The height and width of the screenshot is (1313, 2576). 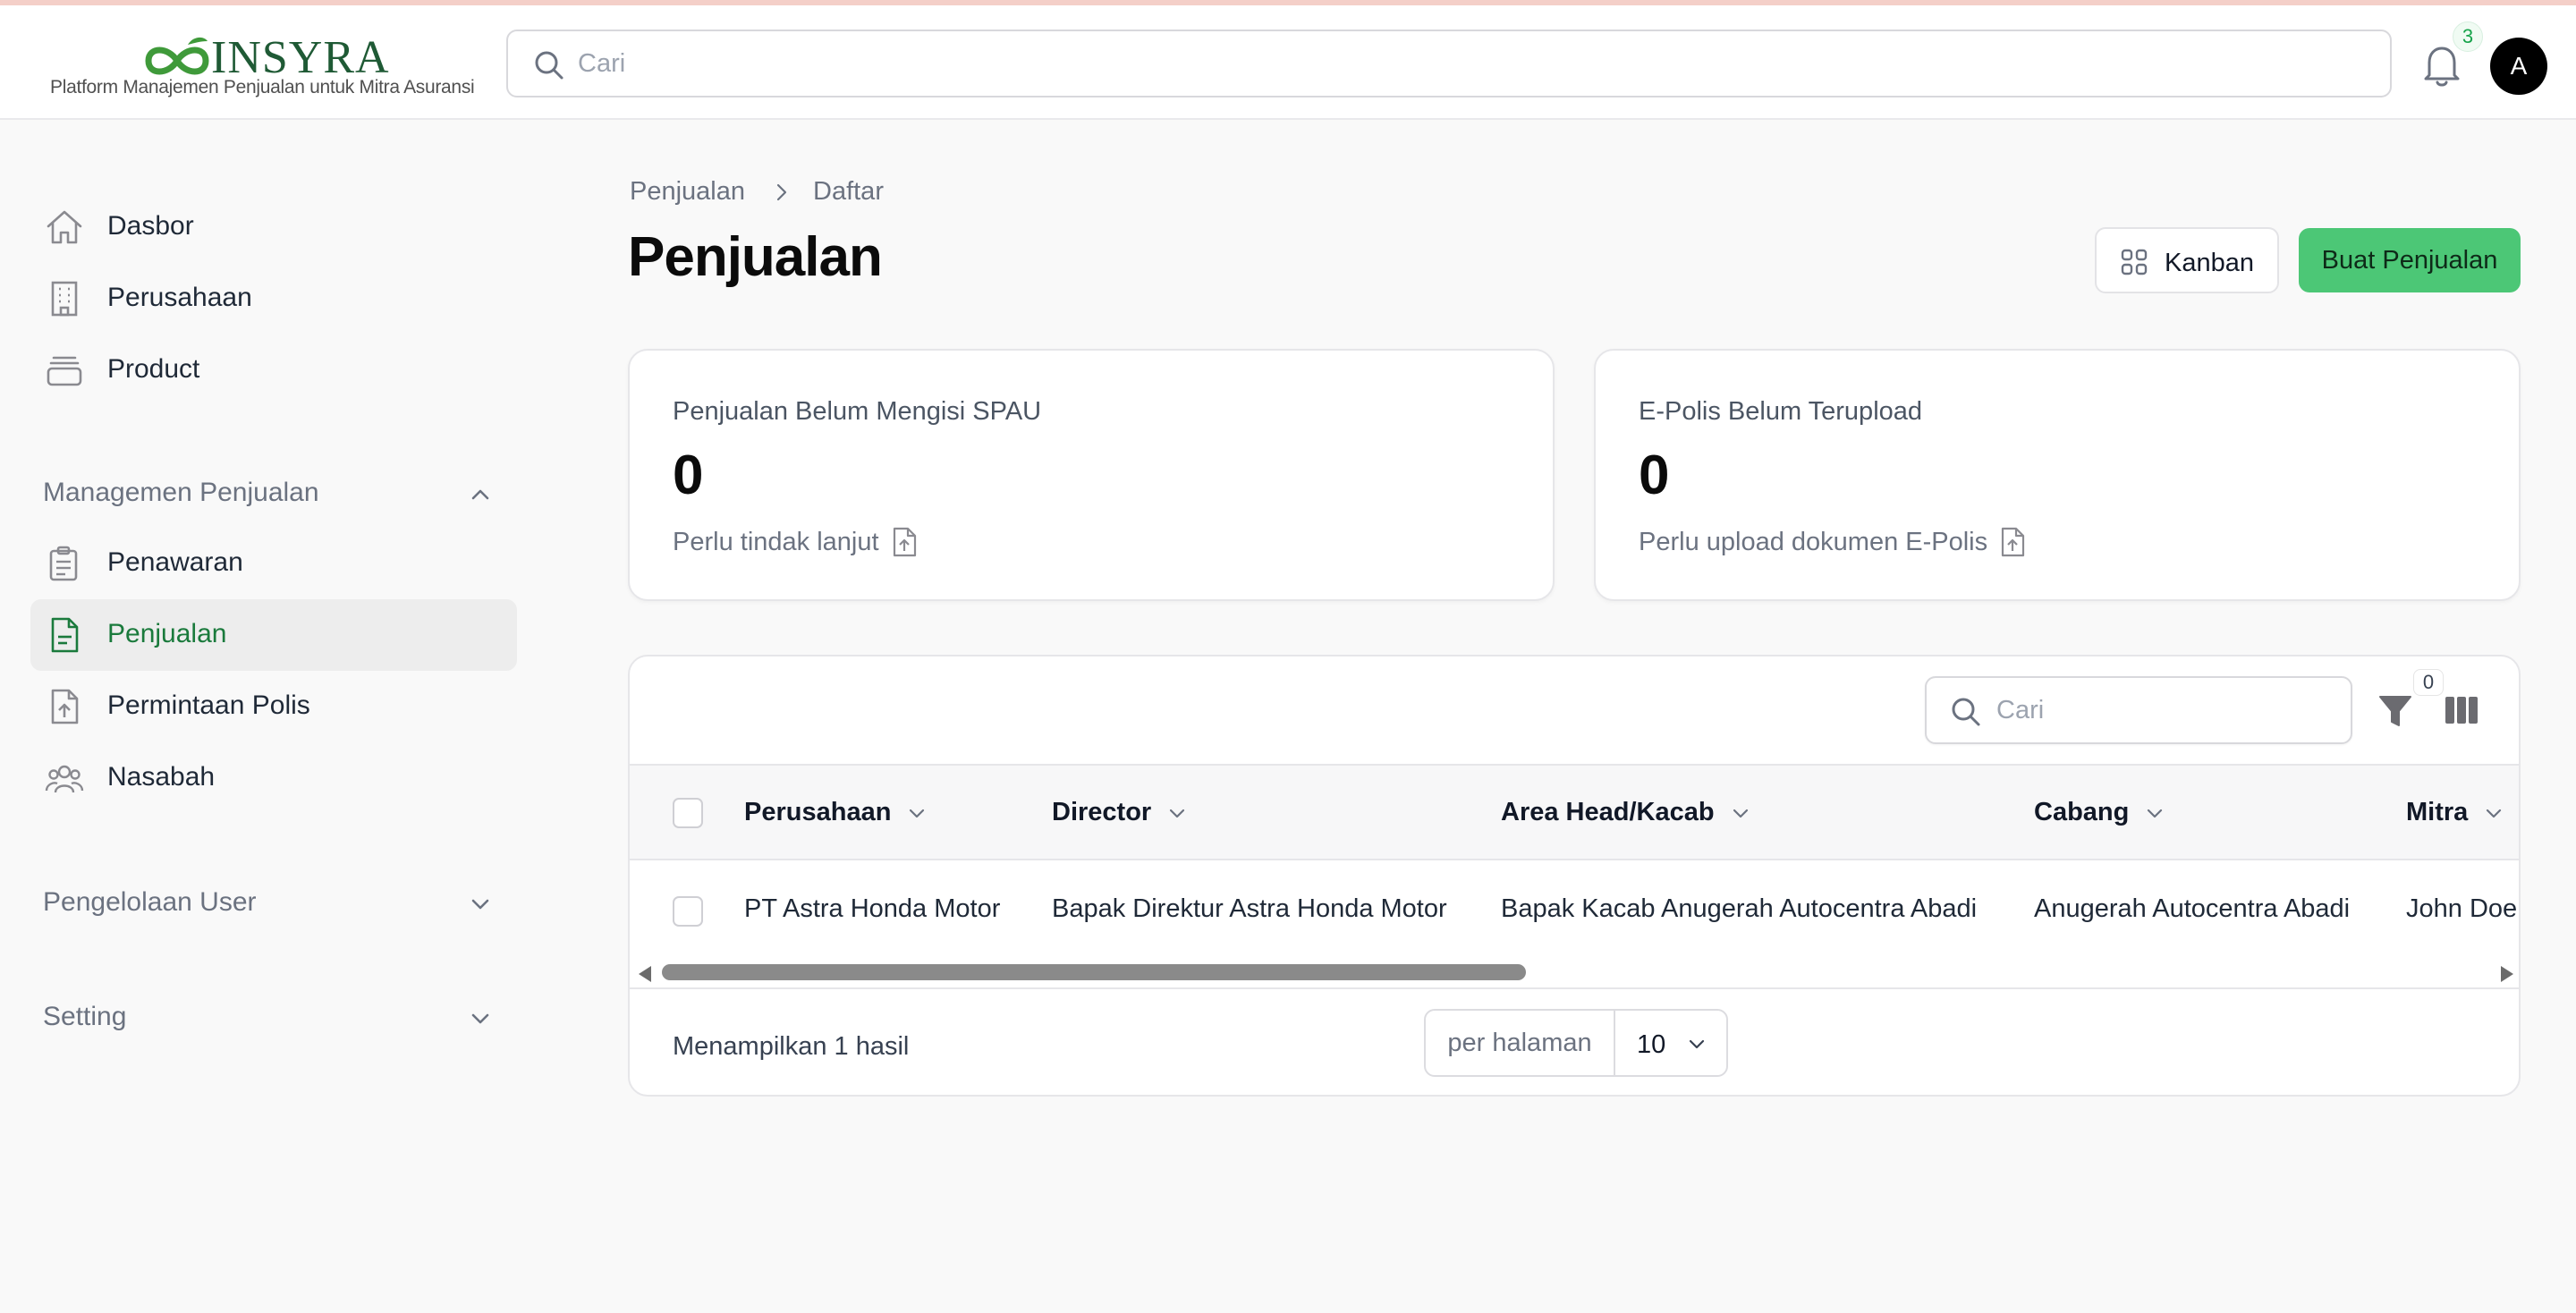 I want to click on column-header-perusahaan: Perusahaan, so click(x=835, y=812).